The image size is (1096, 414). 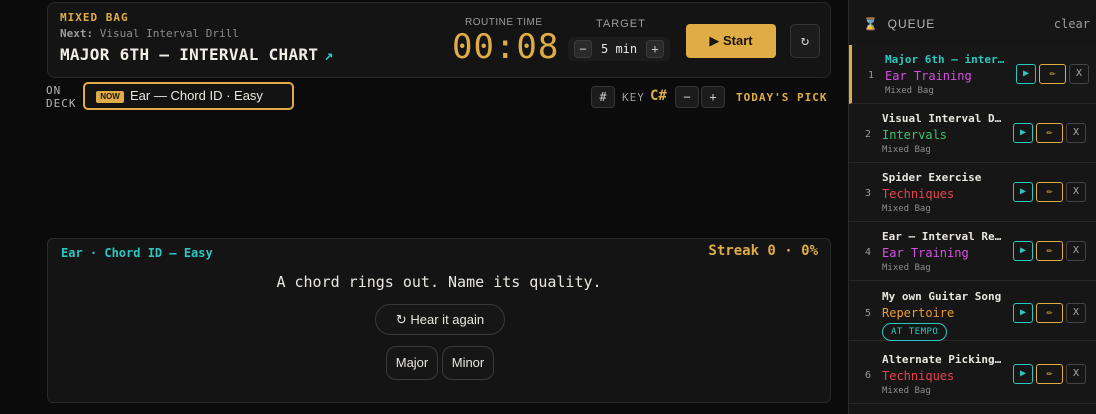 What do you see at coordinates (196, 95) in the screenshot?
I see `on-deck-text: Ear — Chord ID · Easy` at bounding box center [196, 95].